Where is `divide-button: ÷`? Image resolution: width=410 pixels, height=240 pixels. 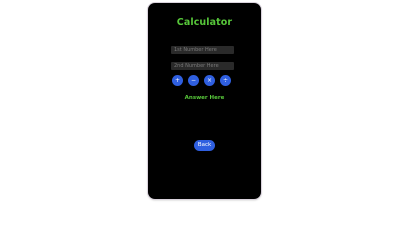
divide-button: ÷ is located at coordinates (225, 80).